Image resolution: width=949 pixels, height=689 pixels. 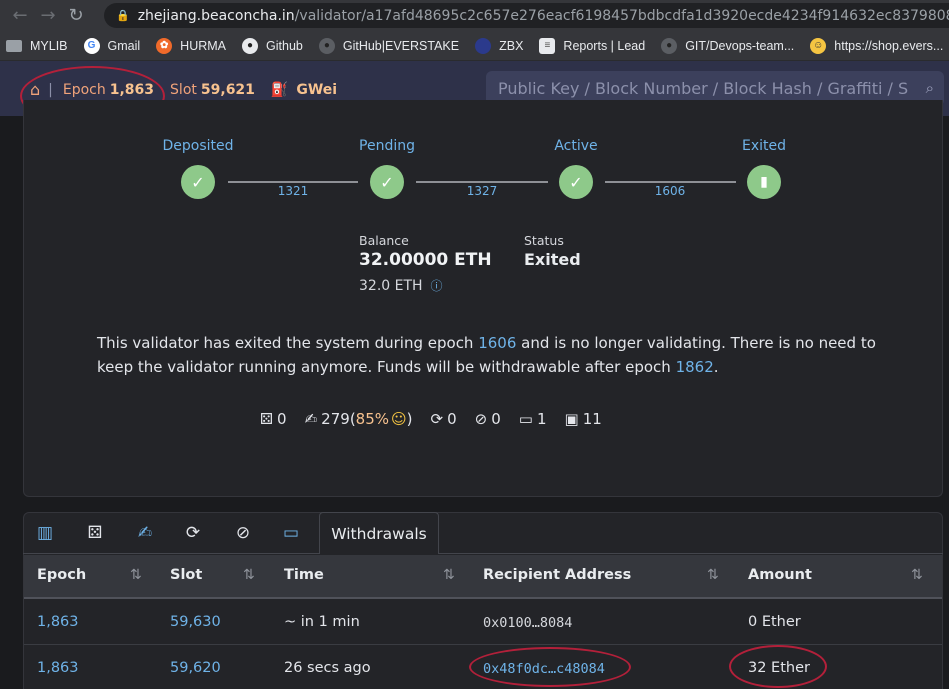 I want to click on slashings-counter: ⊘ 0, so click(x=488, y=419).